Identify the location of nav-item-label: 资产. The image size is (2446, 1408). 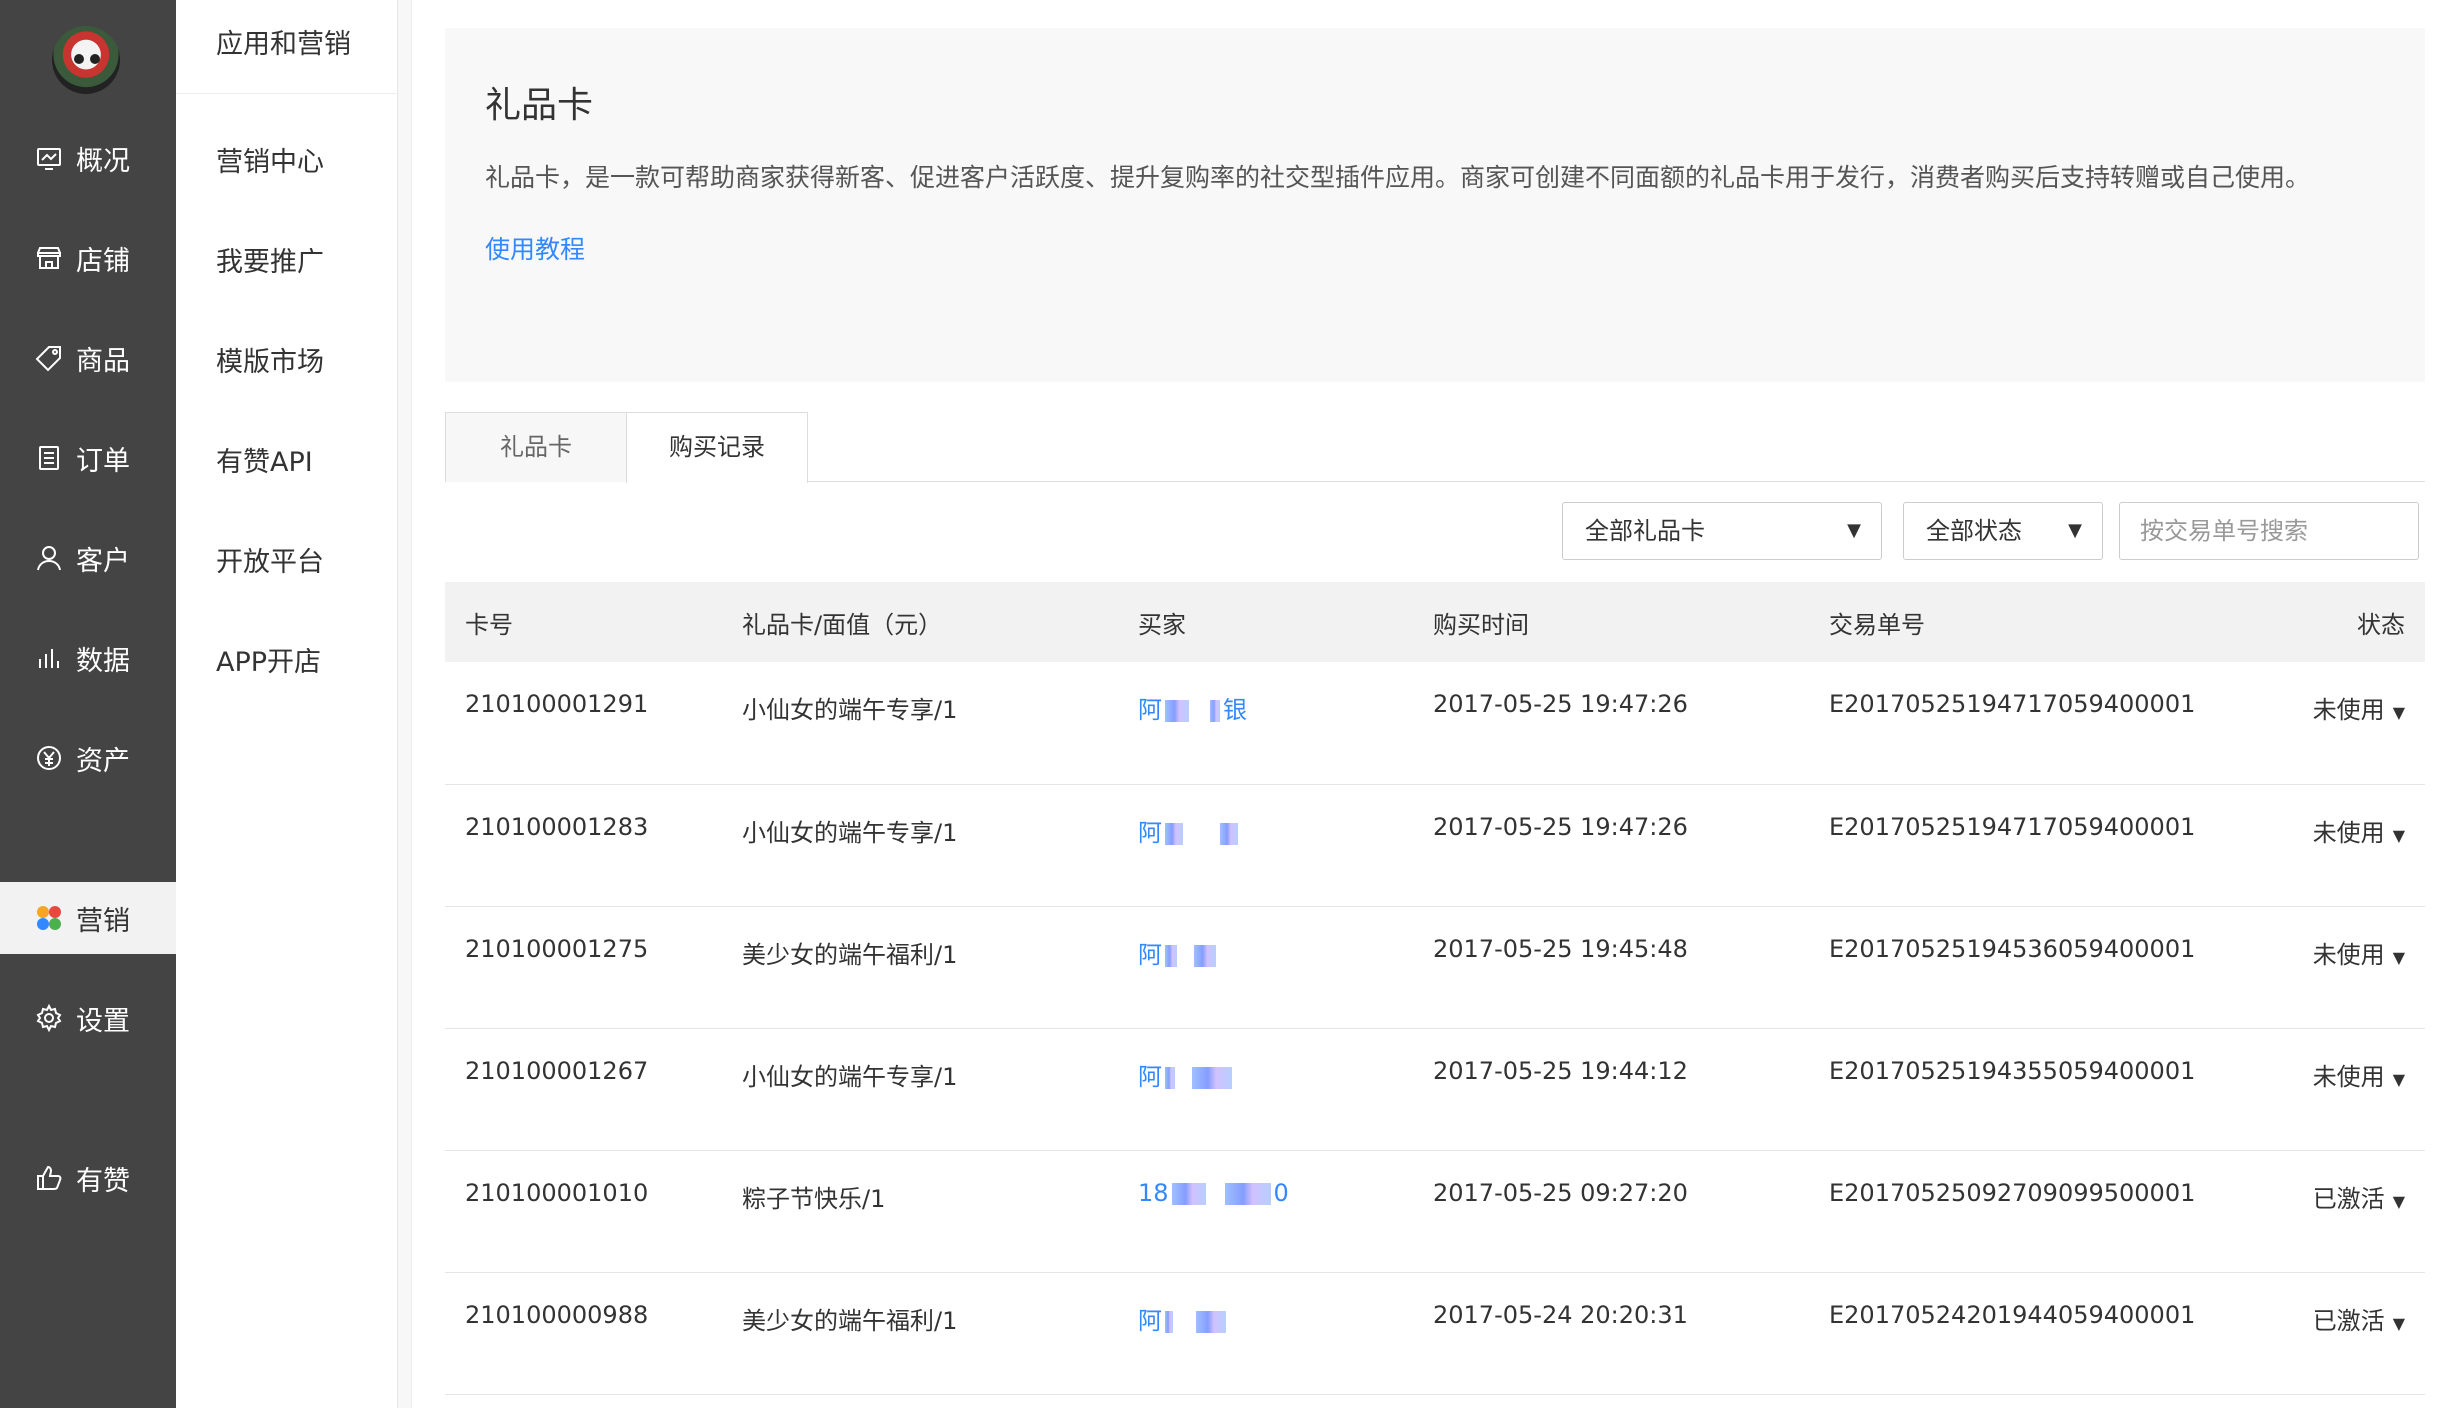
(103, 761).